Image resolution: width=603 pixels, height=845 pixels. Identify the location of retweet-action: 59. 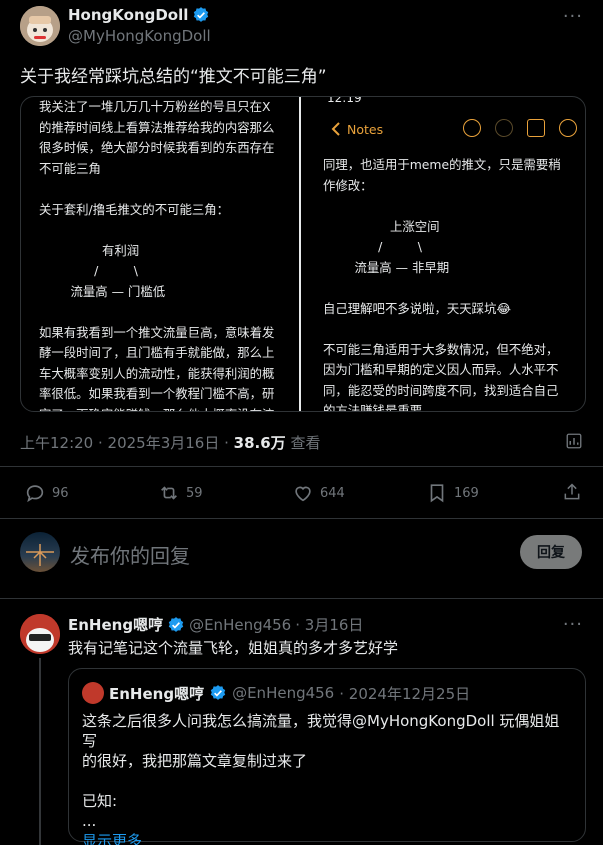
(180, 493).